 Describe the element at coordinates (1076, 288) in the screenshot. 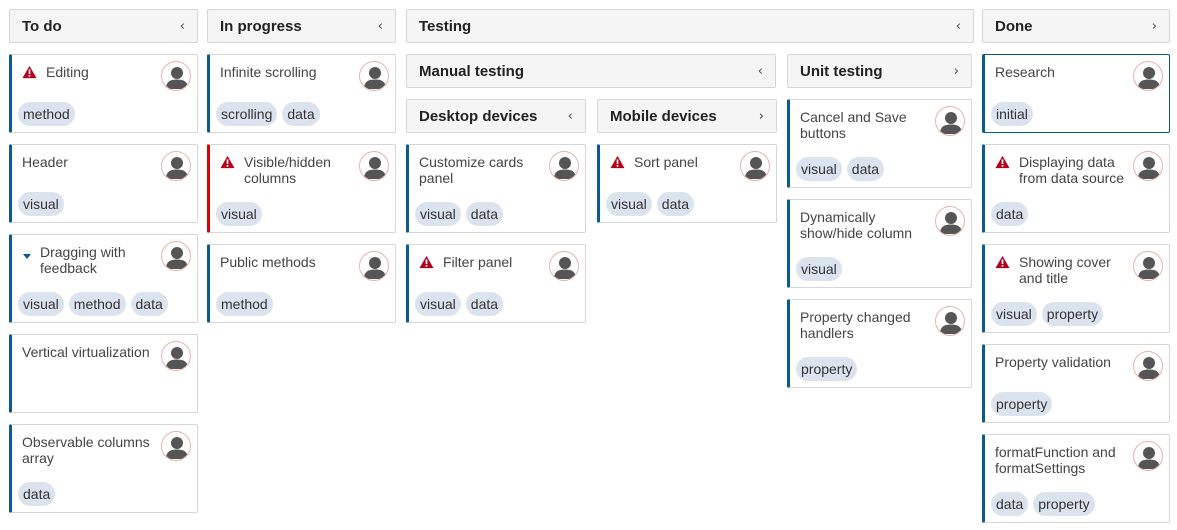

I see `card-showing-cover-and-title: Showing cover and title visual property` at that location.